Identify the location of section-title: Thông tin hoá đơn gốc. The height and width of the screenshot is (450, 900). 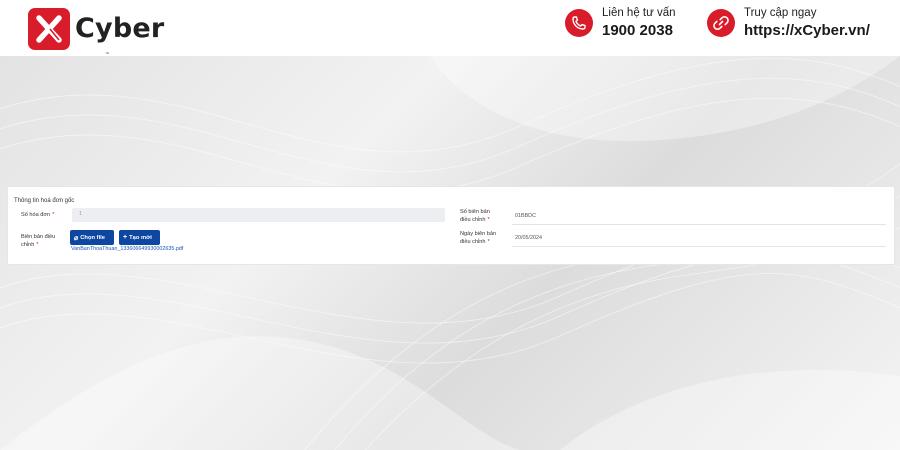
(44, 201).